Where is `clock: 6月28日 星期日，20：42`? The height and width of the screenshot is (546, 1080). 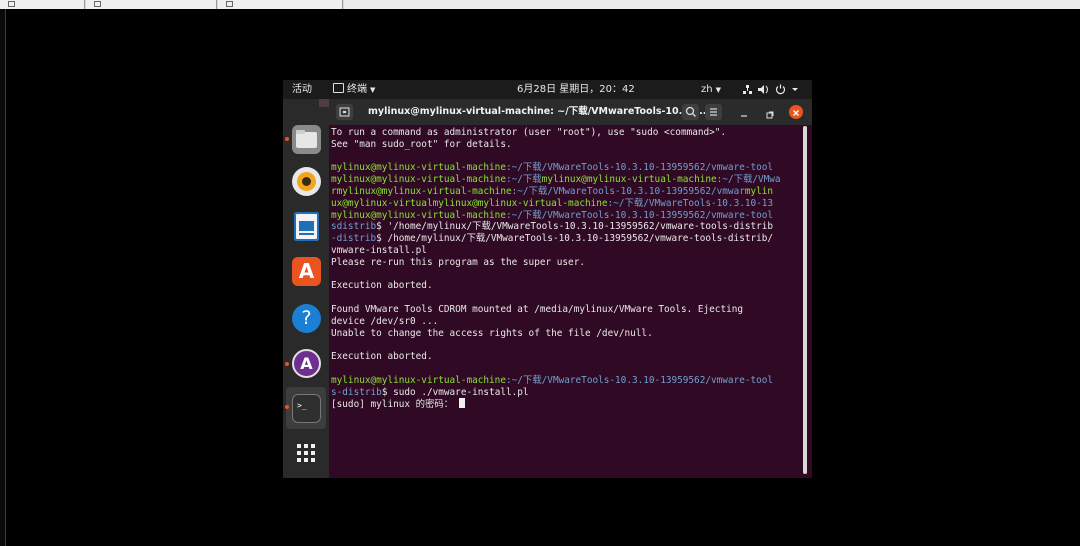 clock: 6月28日 星期日，20：42 is located at coordinates (576, 89).